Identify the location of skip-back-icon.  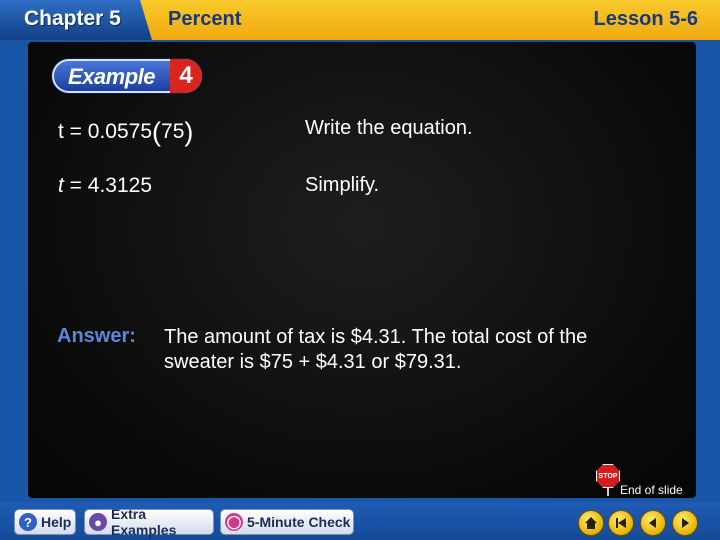
(621, 523).